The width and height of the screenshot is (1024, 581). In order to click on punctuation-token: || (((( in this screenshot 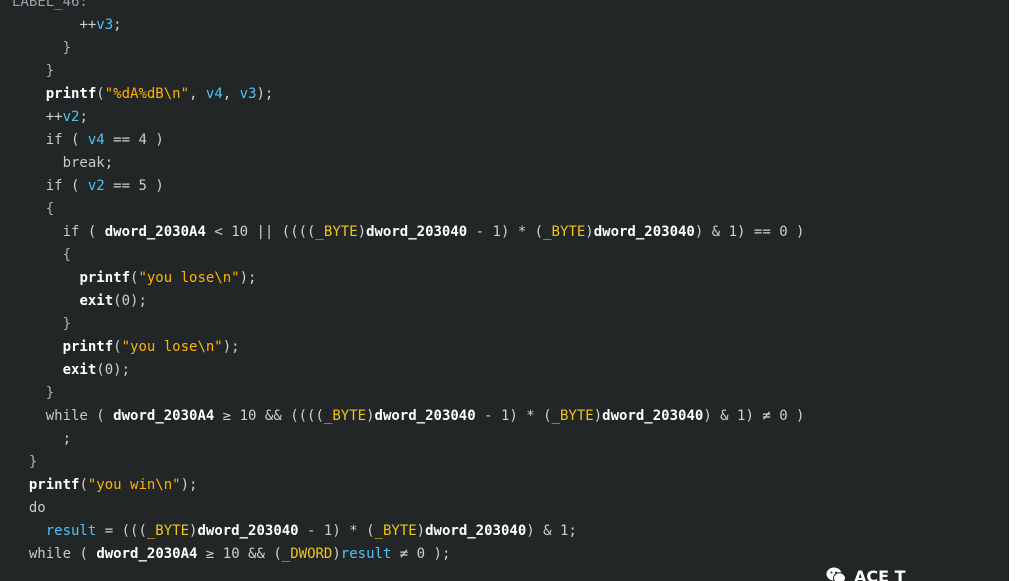, I will do `click(282, 232)`.